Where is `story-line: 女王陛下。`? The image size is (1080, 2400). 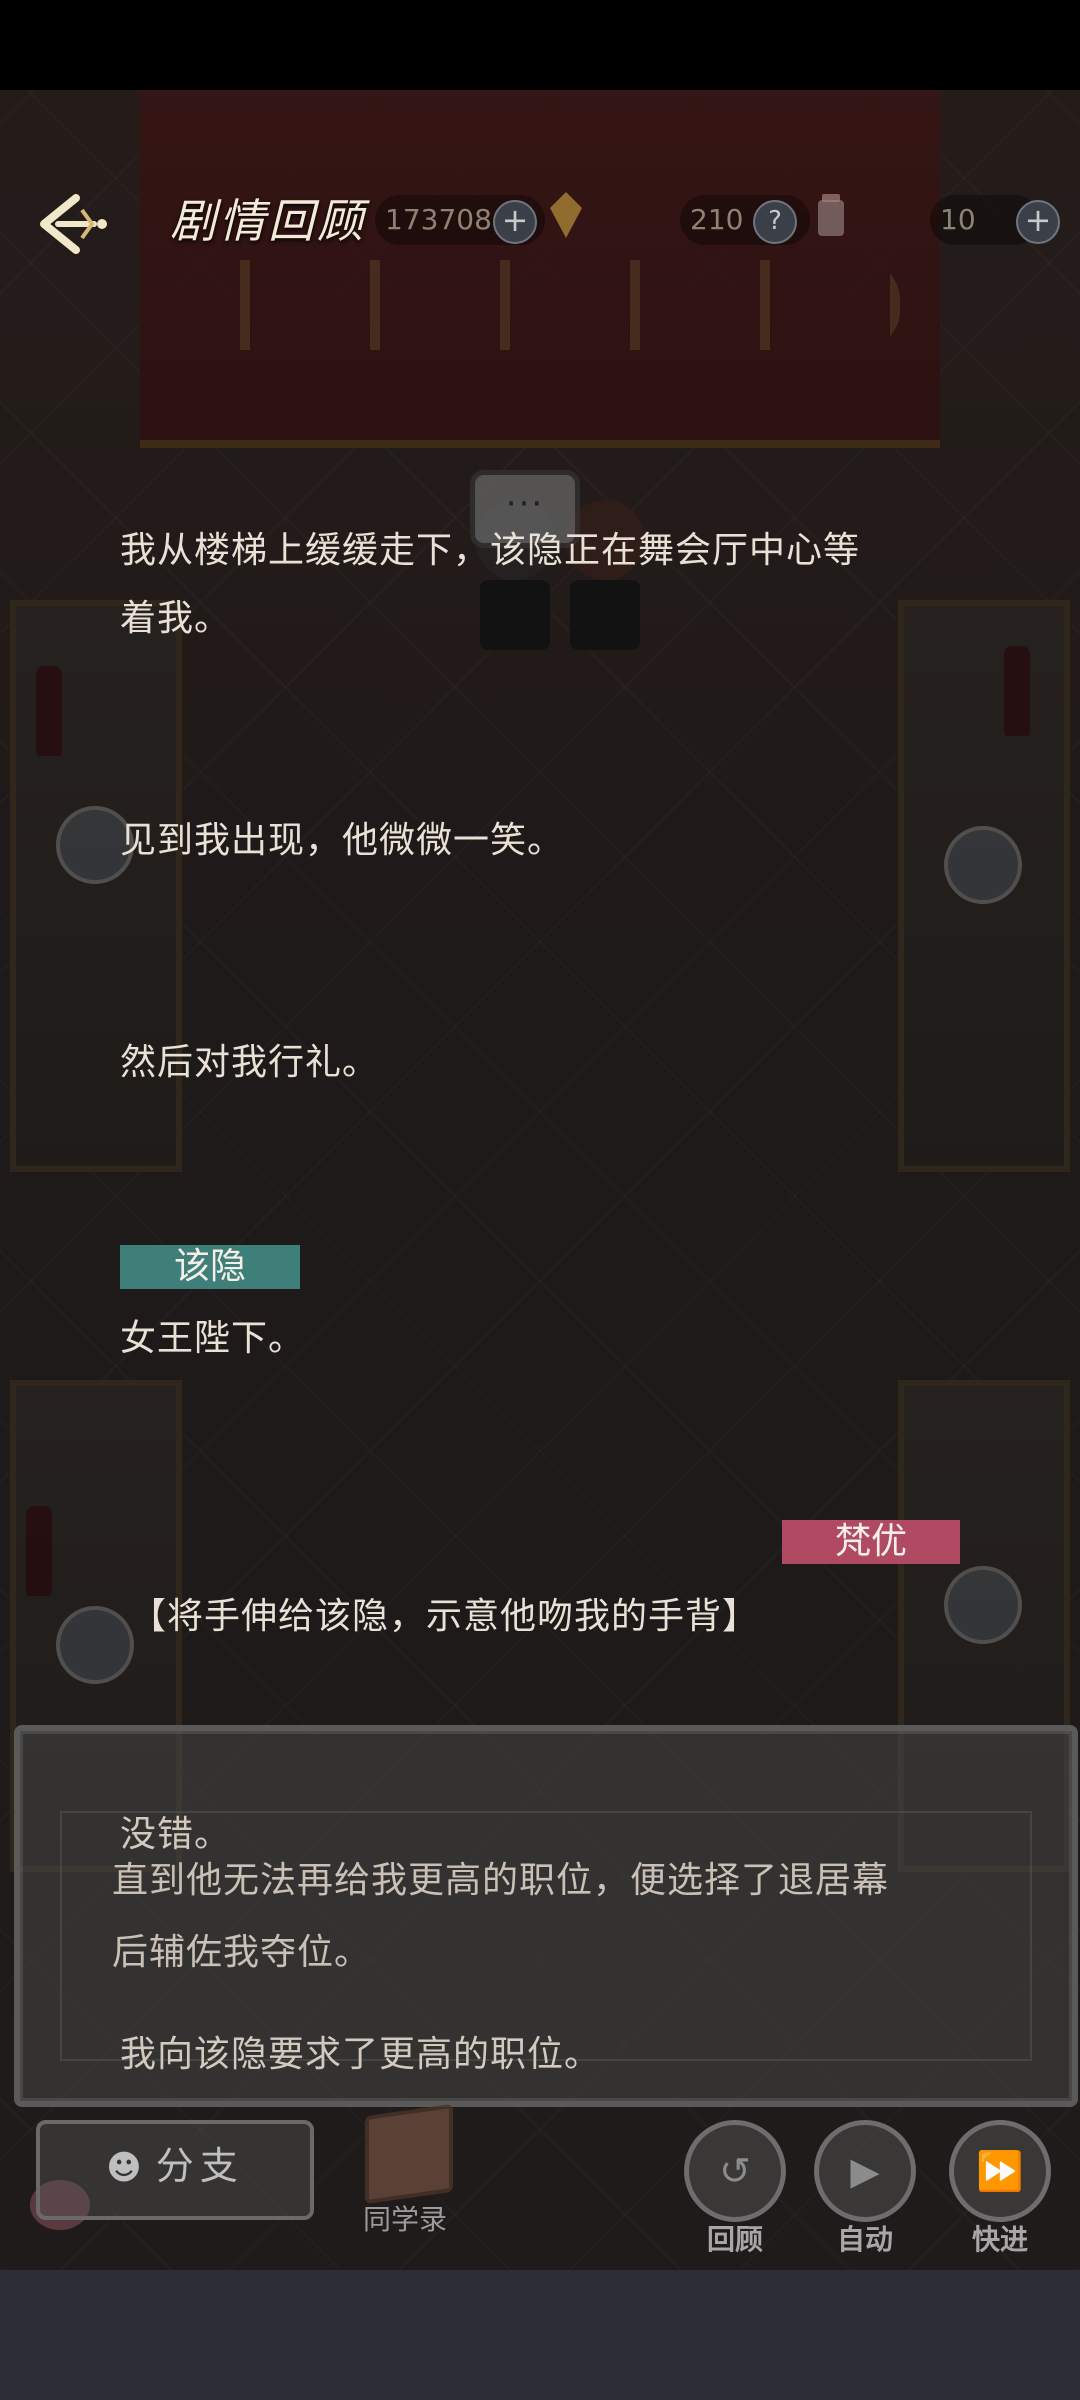 story-line: 女王陛下。 is located at coordinates (213, 1338).